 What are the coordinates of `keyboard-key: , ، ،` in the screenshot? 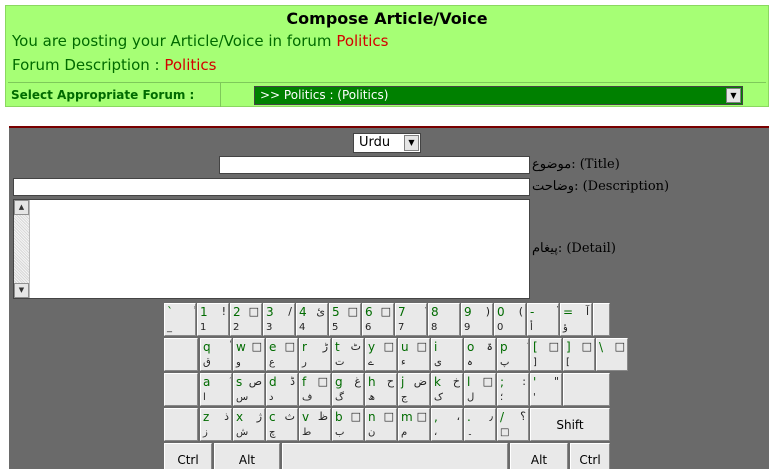 It's located at (447, 424).